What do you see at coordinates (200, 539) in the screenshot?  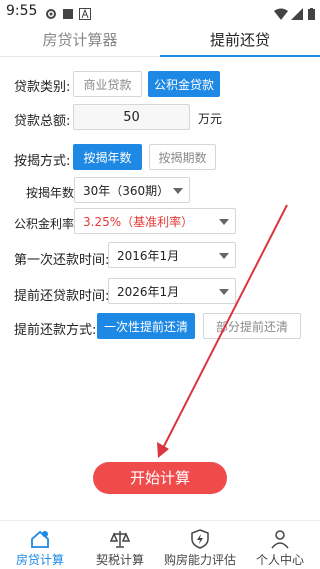 I see `shield-bolt-icon` at bounding box center [200, 539].